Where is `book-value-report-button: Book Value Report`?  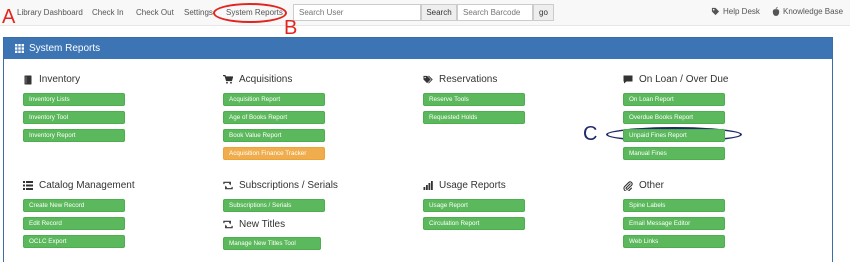 book-value-report-button: Book Value Report is located at coordinates (274, 135).